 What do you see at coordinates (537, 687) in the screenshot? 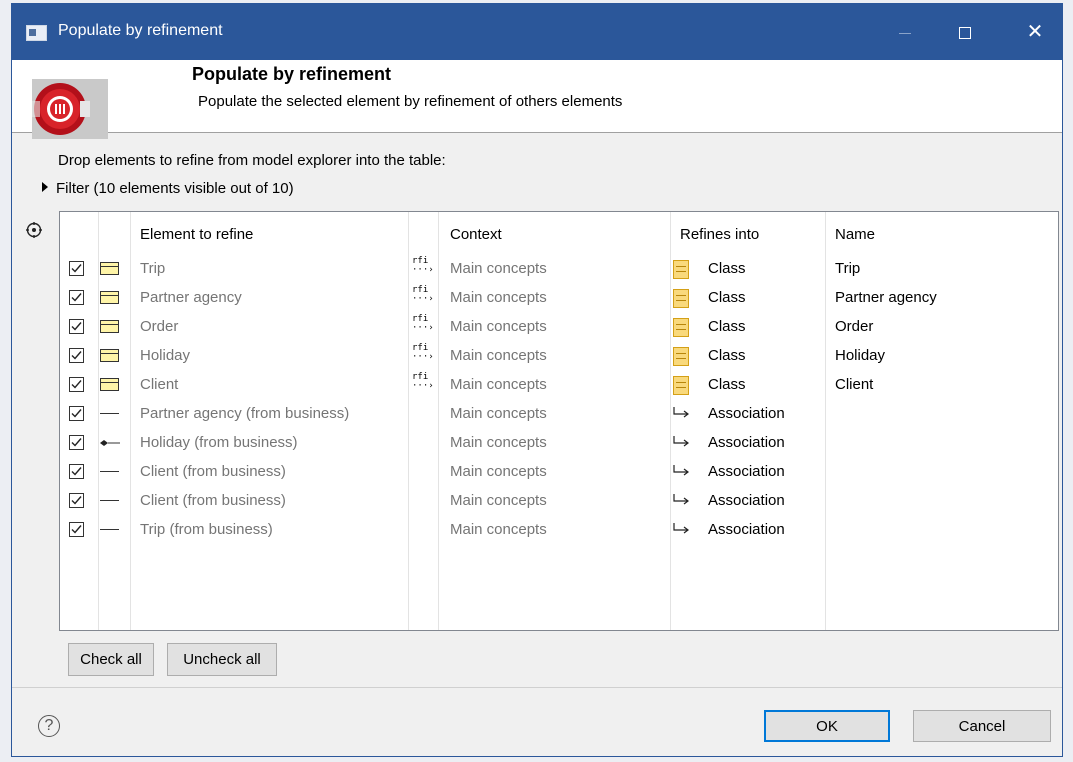
I see `footer-divider` at bounding box center [537, 687].